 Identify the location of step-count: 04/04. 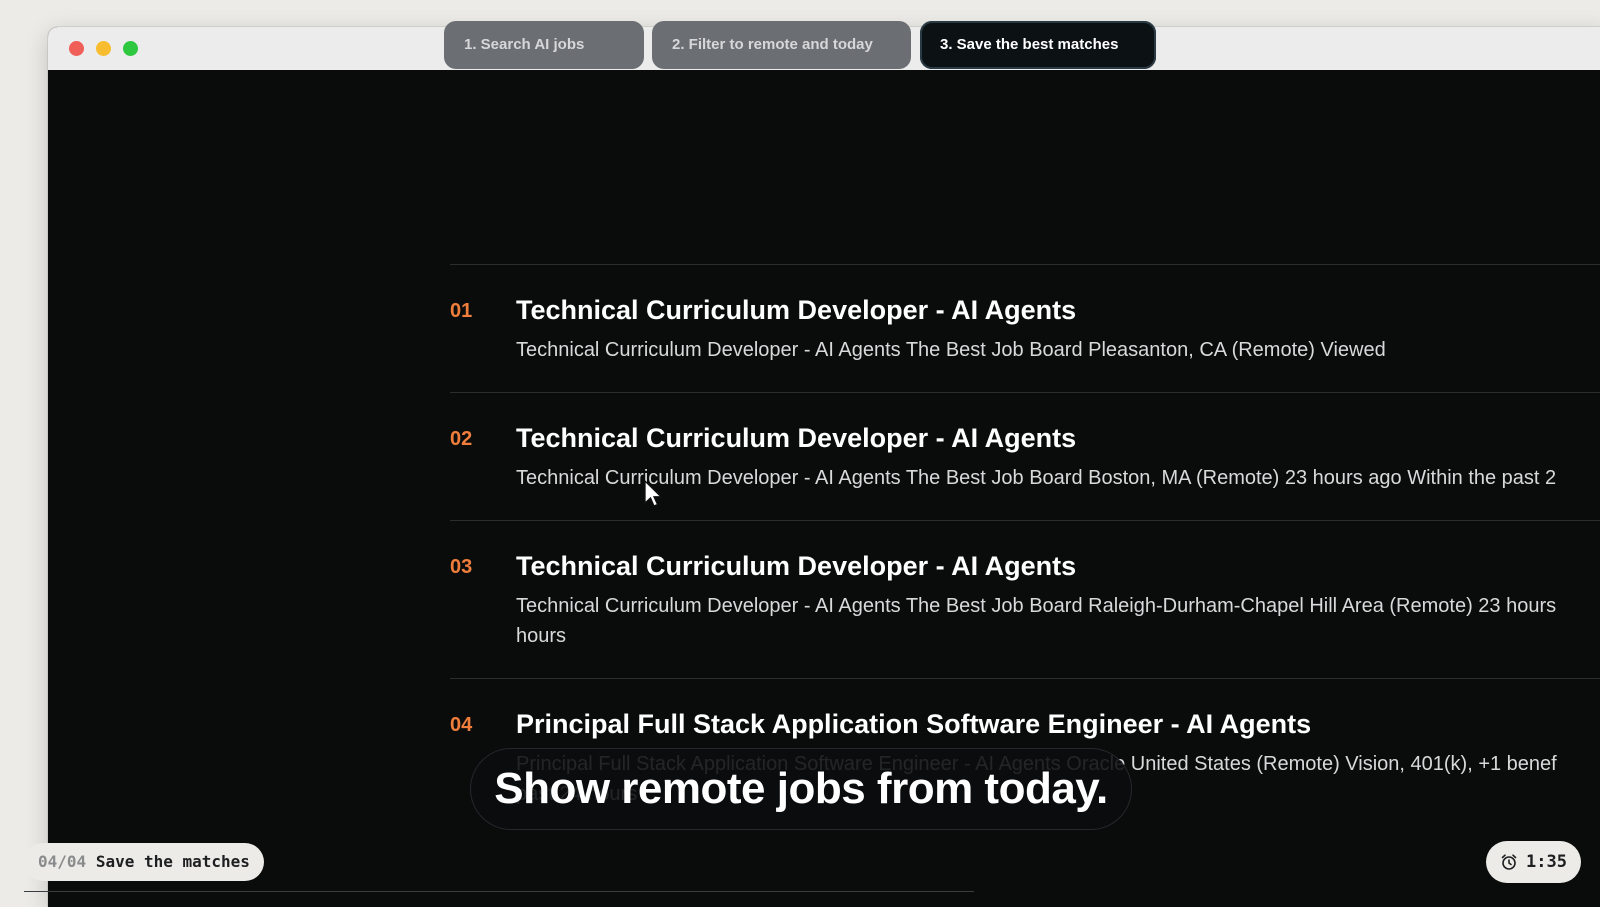
(62, 861).